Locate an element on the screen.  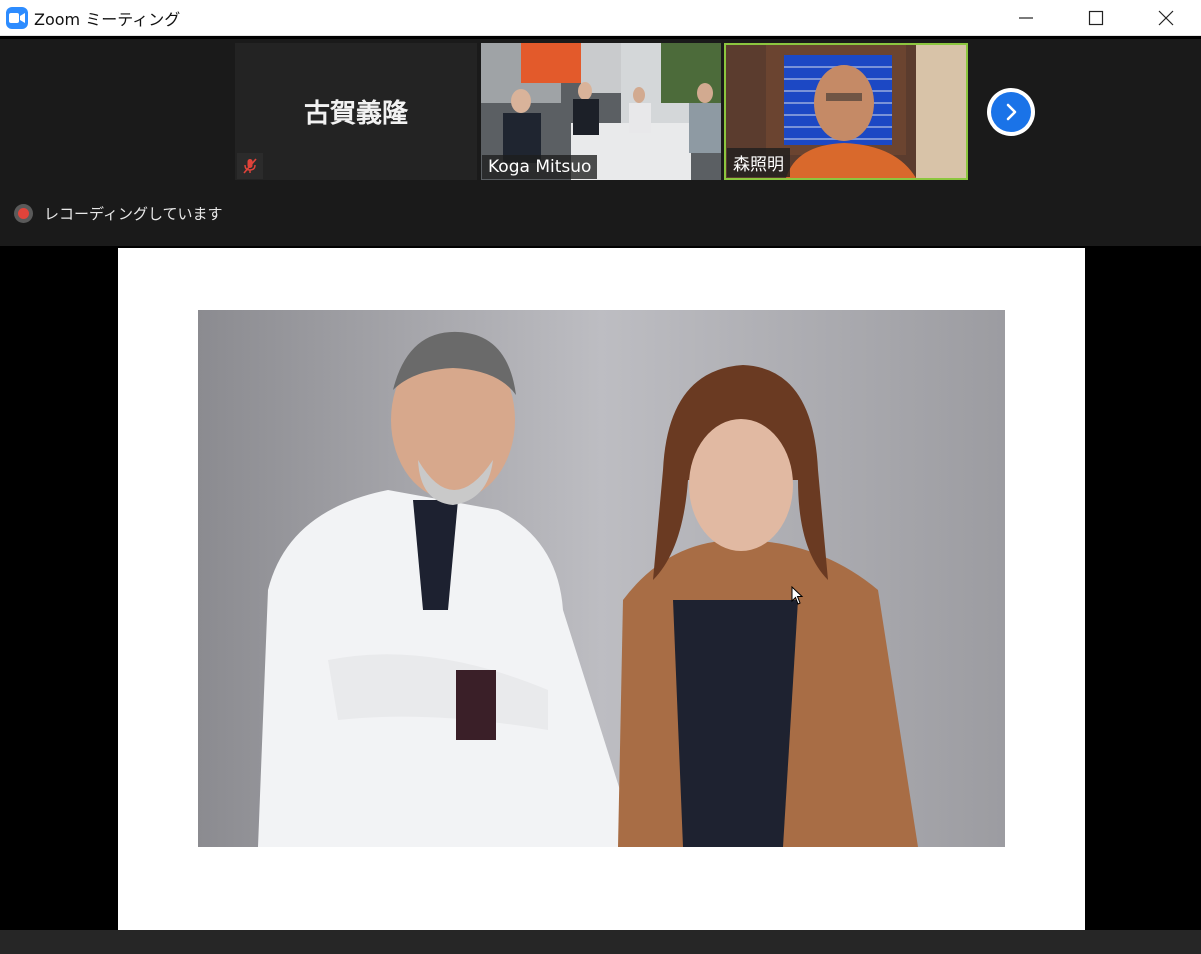
participant-tile-active-speaker: 森照明 is located at coordinates (846, 111).